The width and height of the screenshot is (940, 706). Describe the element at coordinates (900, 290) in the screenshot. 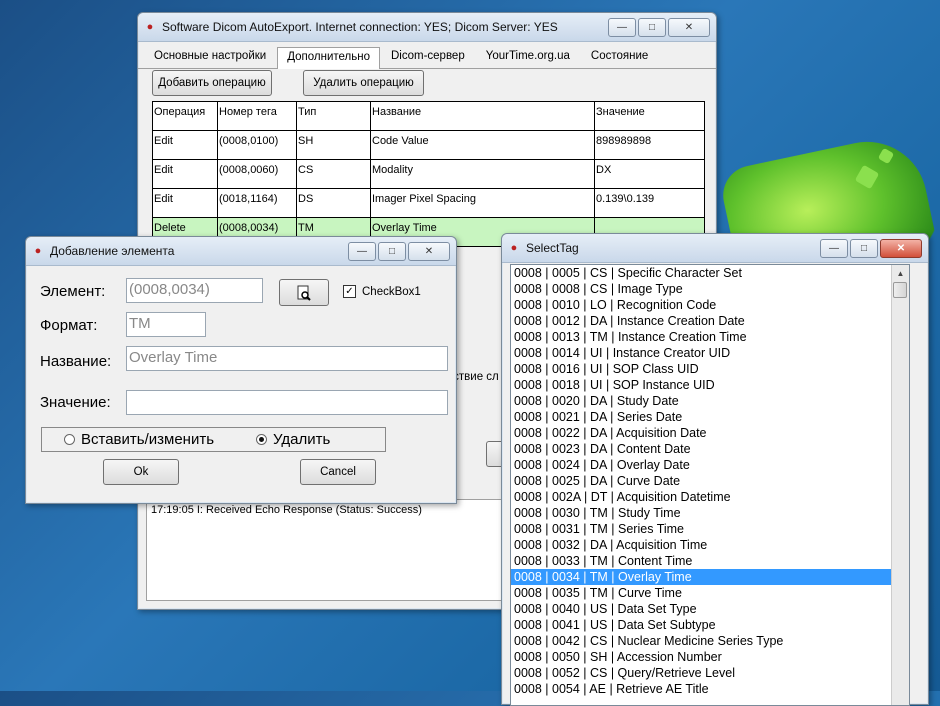

I see `scrollbar-thumb` at that location.